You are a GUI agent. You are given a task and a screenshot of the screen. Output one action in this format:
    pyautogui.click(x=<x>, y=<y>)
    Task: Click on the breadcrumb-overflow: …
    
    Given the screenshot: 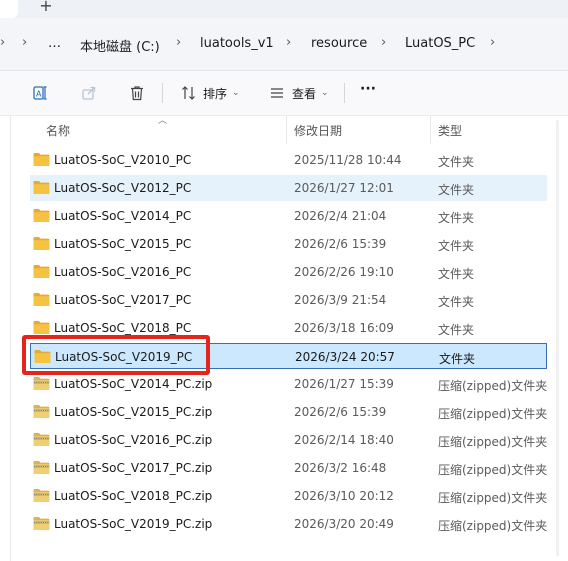 What is the action you would take?
    pyautogui.click(x=54, y=43)
    